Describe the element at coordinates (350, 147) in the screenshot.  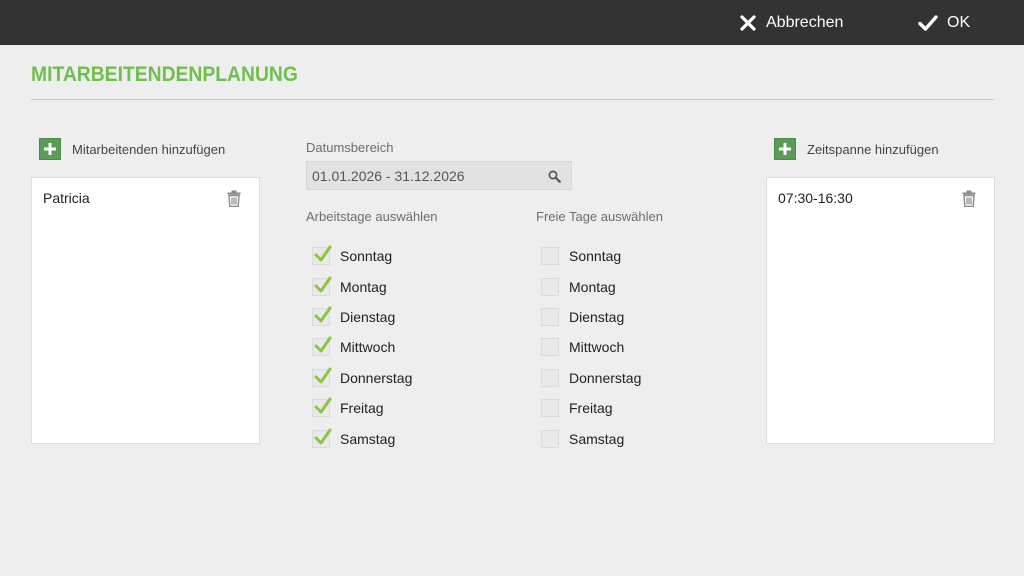
I see `date-range-label: Datumsbereich` at that location.